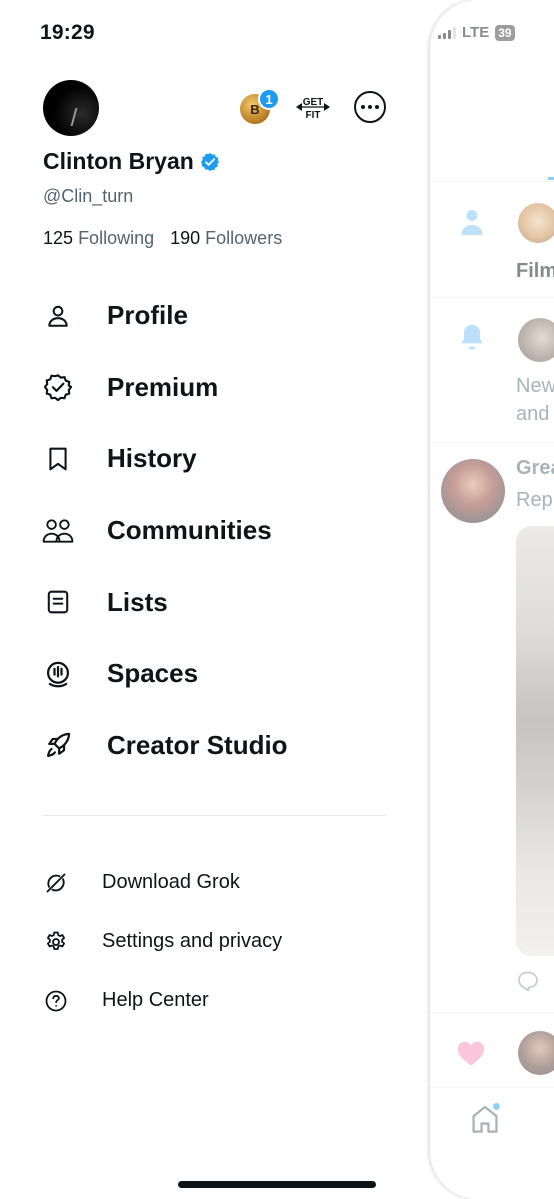  What do you see at coordinates (58, 387) in the screenshot?
I see `verified-badge-icon` at bounding box center [58, 387].